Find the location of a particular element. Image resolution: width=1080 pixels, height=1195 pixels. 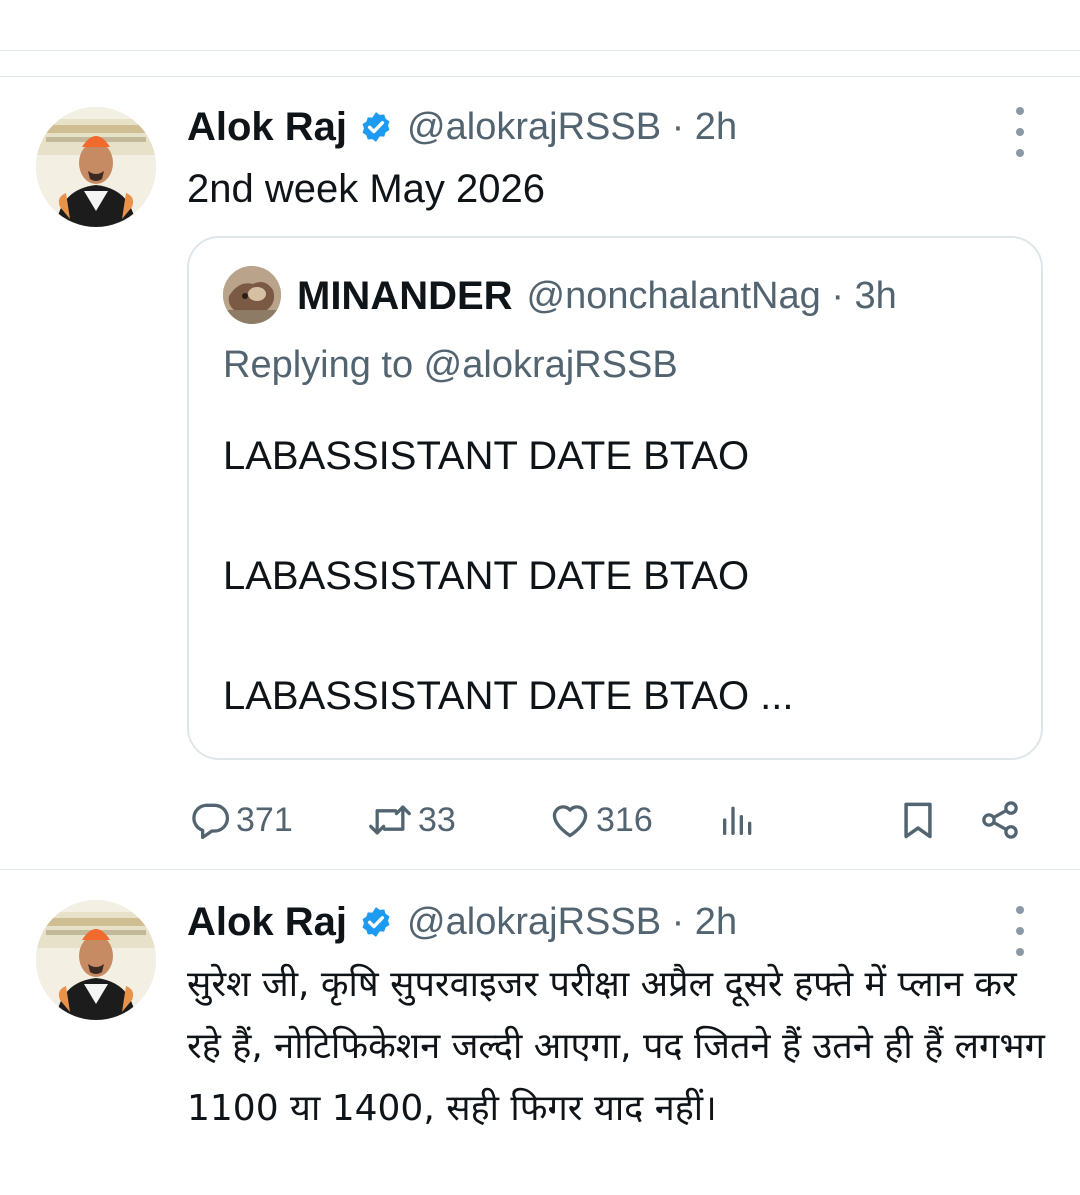

quoted-handle-time: @nonchalantNag · 3h is located at coordinates (712, 296).